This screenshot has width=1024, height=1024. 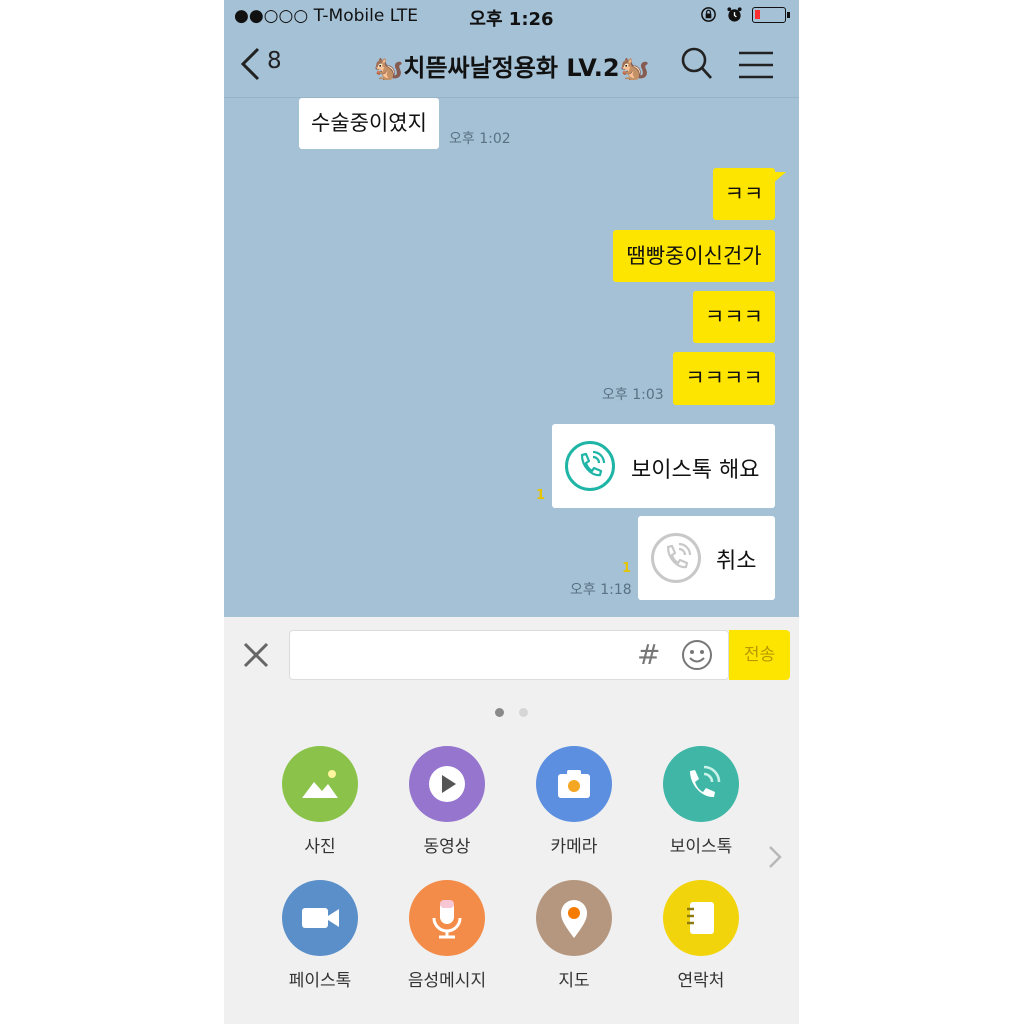 What do you see at coordinates (736, 561) in the screenshot?
I see `cancel-label: 취소` at bounding box center [736, 561].